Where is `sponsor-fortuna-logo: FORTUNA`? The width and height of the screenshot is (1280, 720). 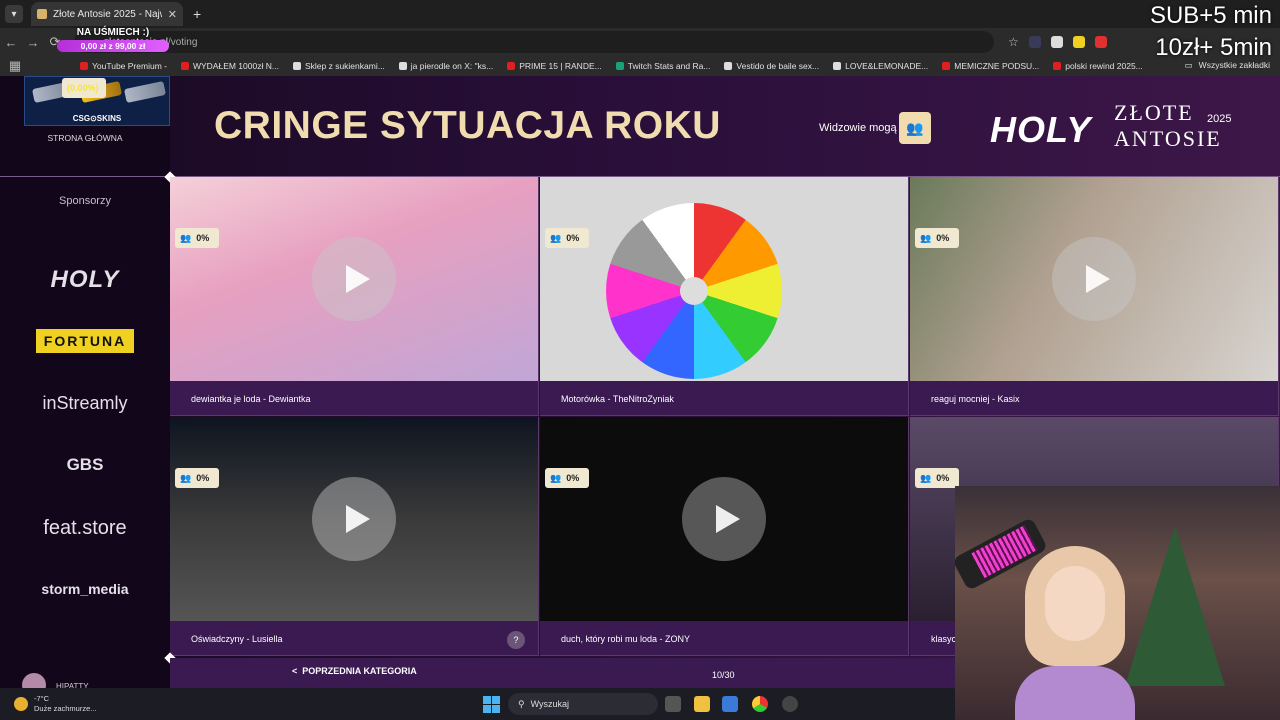 sponsor-fortuna-logo: FORTUNA is located at coordinates (85, 341).